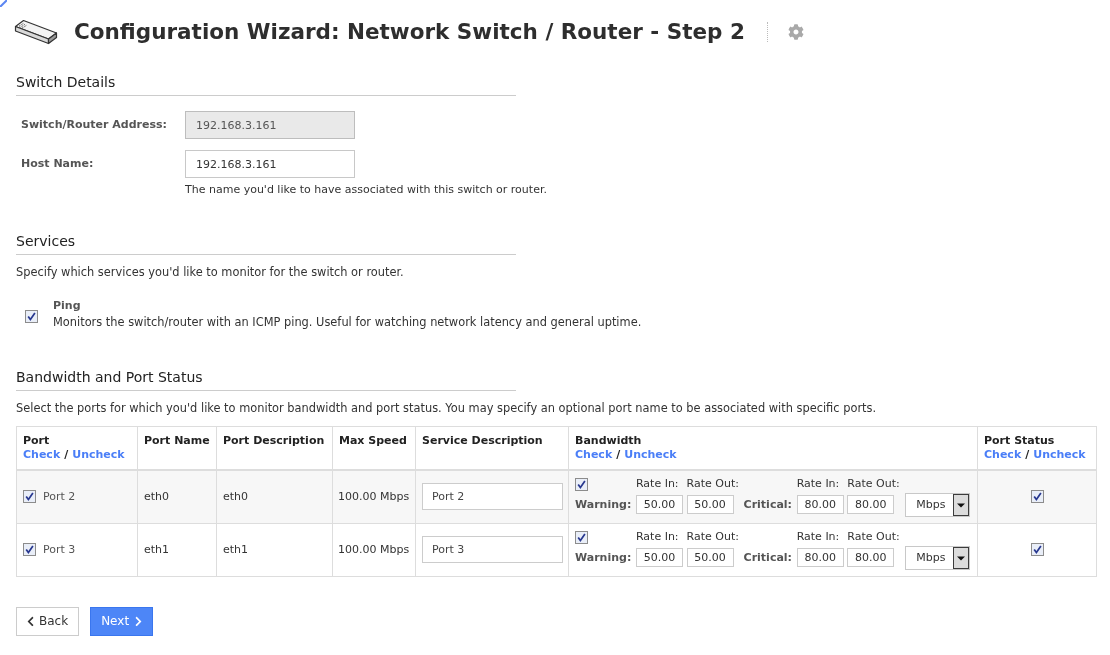  Describe the element at coordinates (446, 408) in the screenshot. I see `section-description: Select the ports for which you'd like to monitor bandwidth and port status. You may specify an optional port name to be associated with specific ports.` at that location.